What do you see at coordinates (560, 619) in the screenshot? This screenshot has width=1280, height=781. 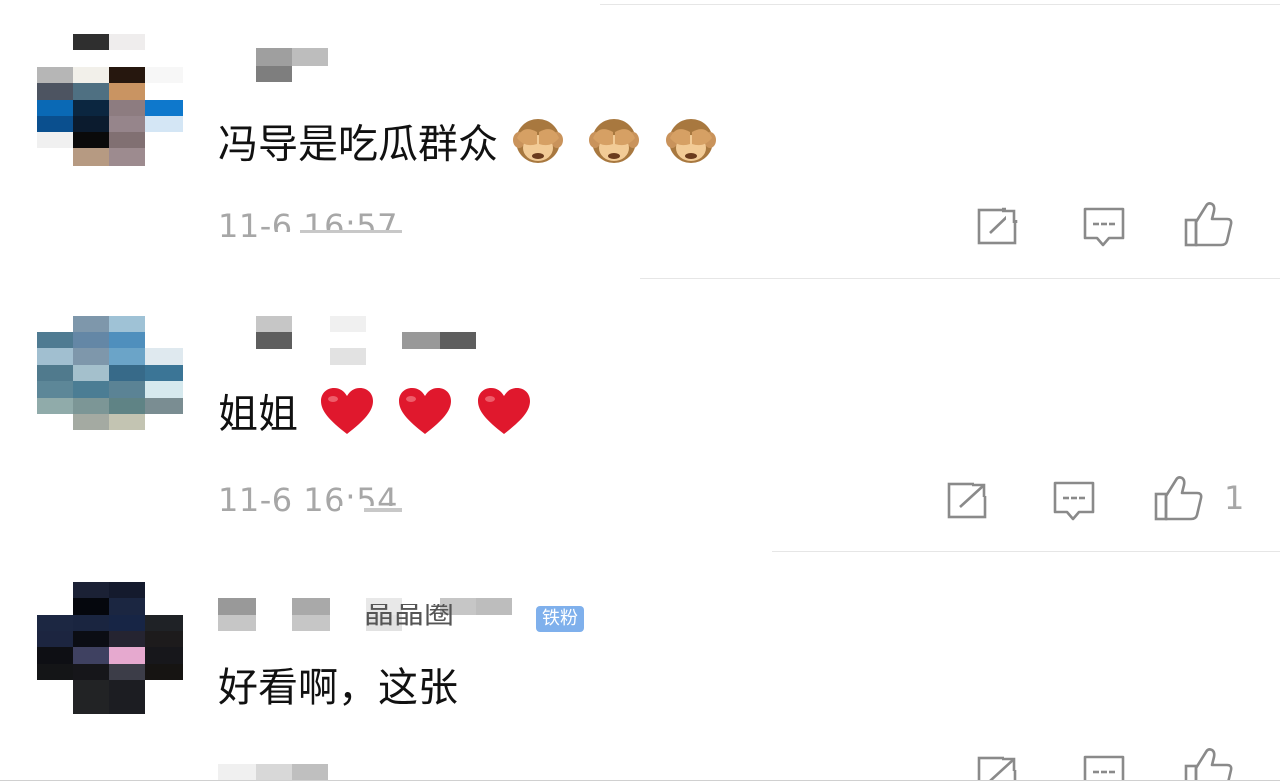 I see `fan-badge: 铁粉` at bounding box center [560, 619].